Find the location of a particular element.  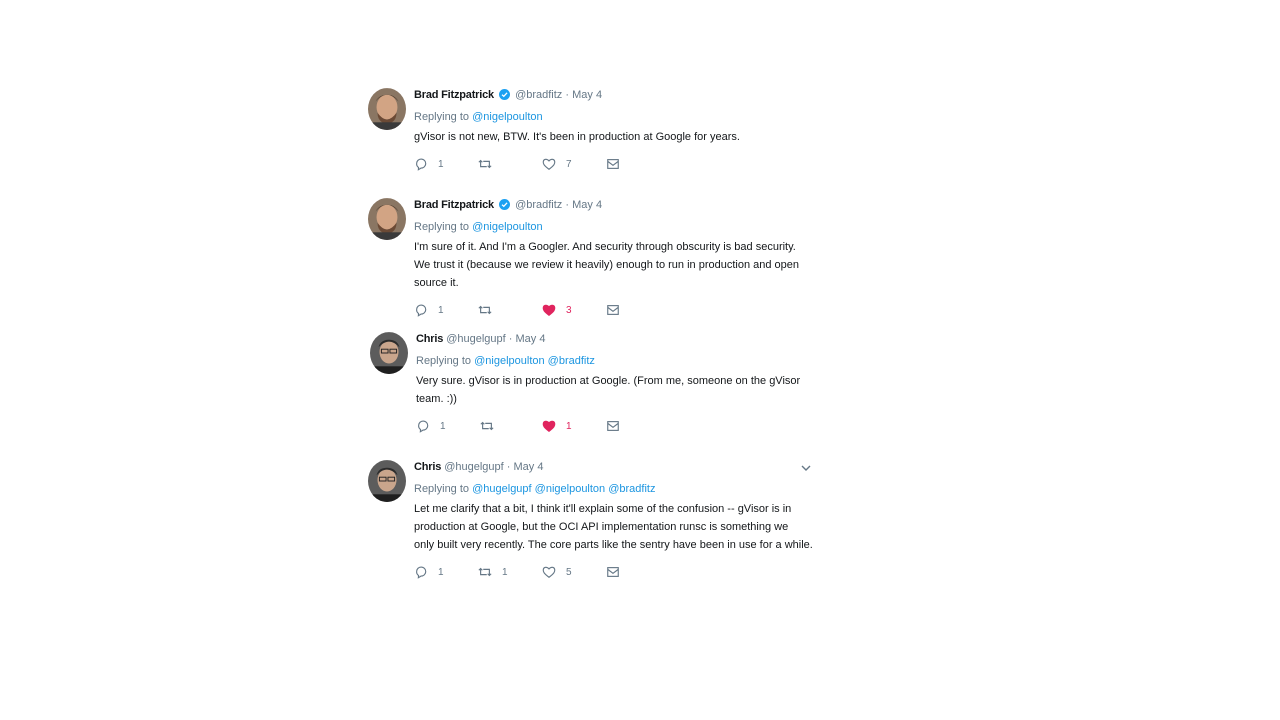

like-count: 7 is located at coordinates (569, 164).